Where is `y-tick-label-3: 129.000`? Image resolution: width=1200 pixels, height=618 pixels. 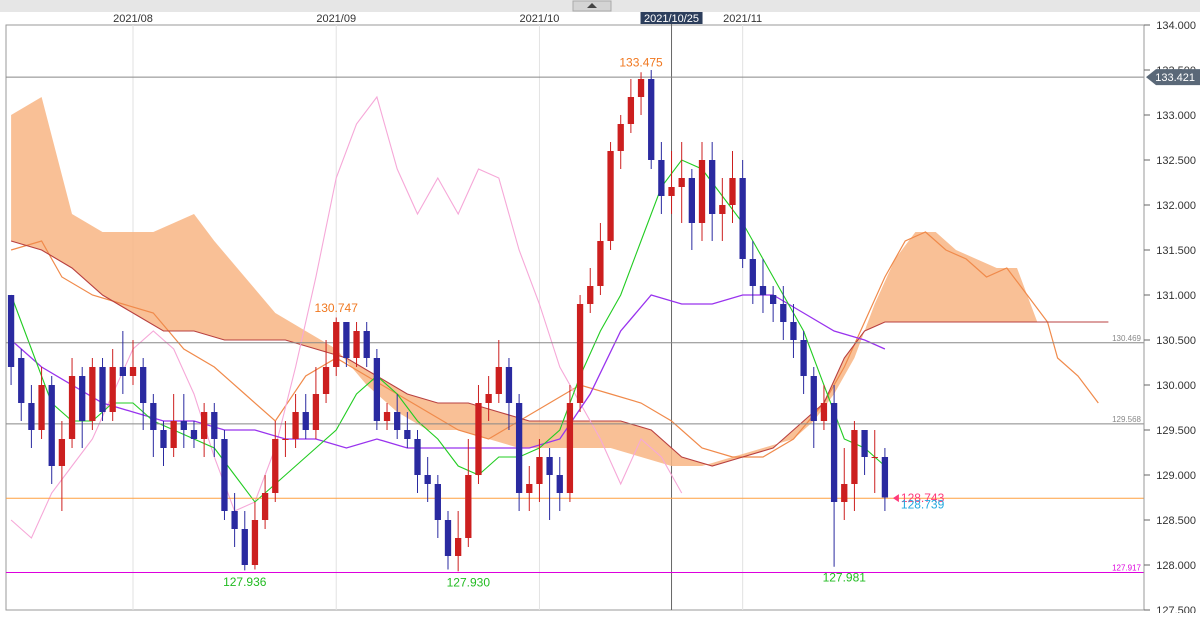 y-tick-label-3: 129.000 is located at coordinates (1176, 476).